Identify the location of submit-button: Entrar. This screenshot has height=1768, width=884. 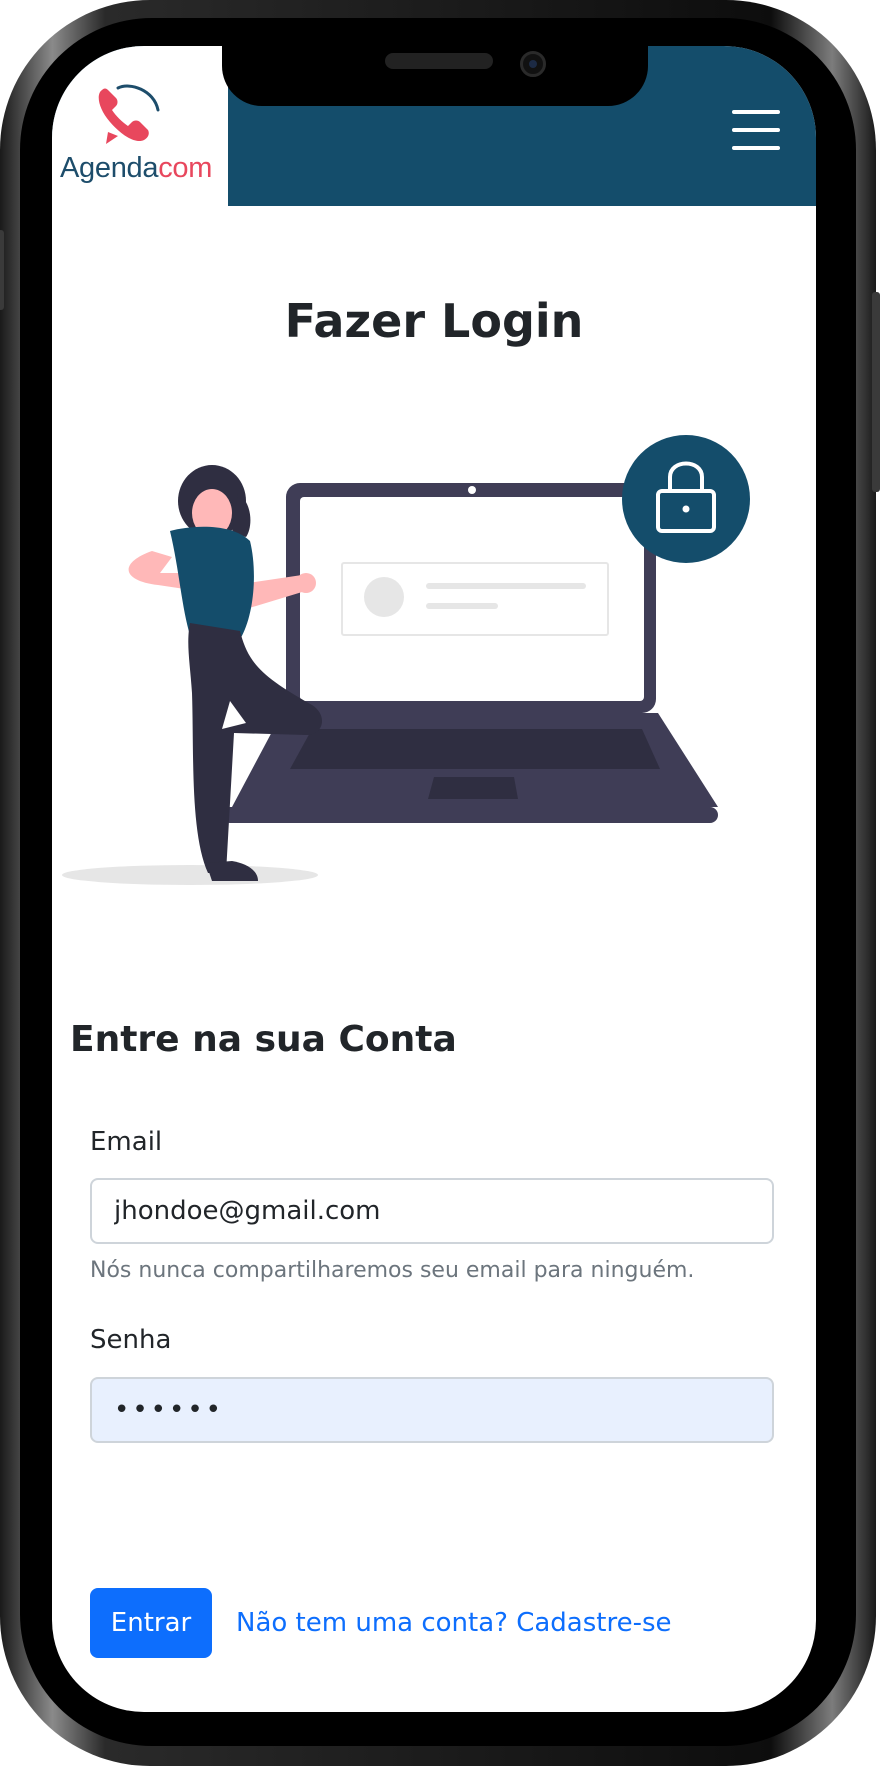
(151, 1623).